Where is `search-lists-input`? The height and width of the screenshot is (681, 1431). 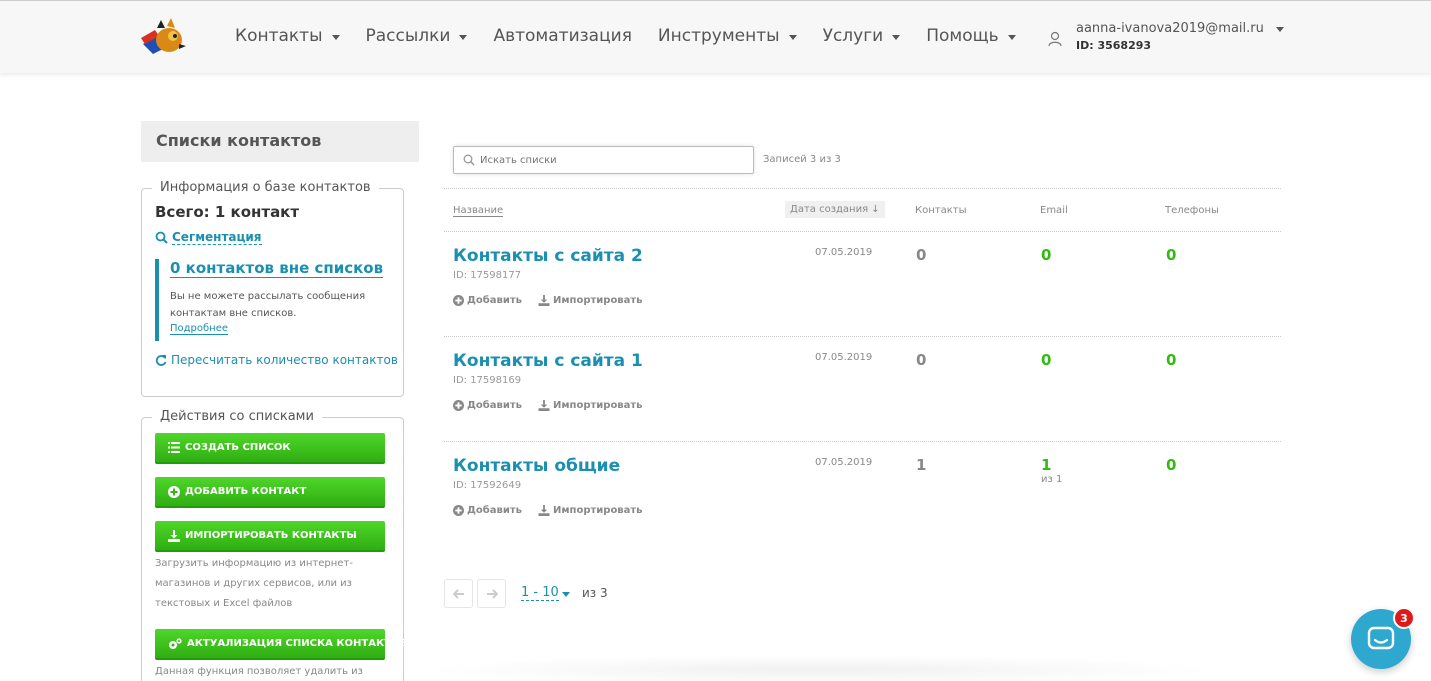
search-lists-input is located at coordinates (610, 160).